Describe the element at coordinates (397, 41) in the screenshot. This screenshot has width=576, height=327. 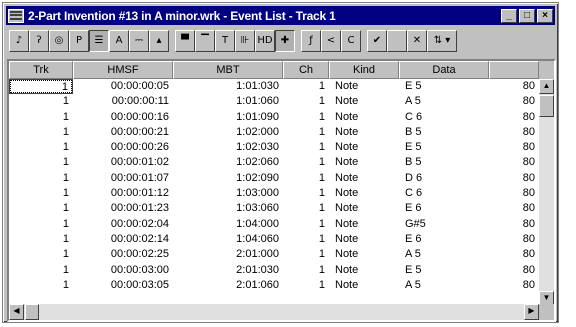
I see `blank-button` at that location.